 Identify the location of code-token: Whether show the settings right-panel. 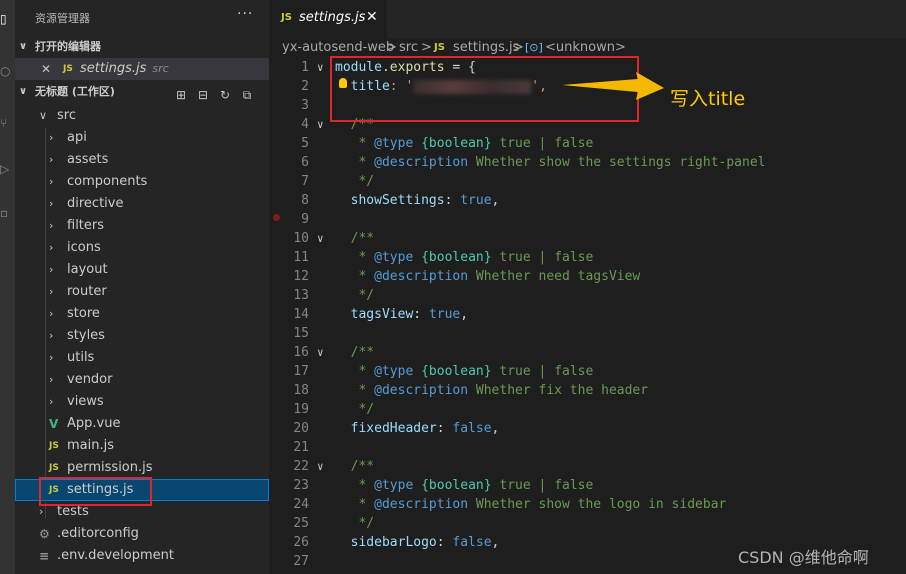
(617, 162).